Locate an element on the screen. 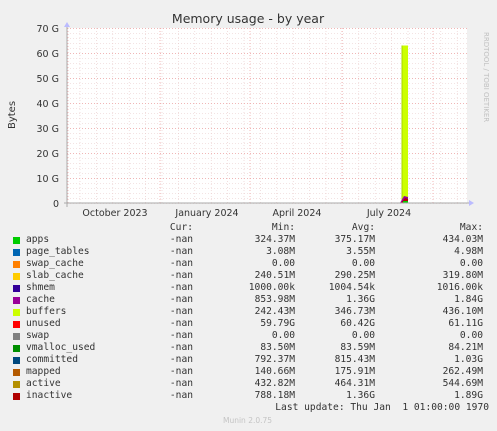 Image resolution: width=497 pixels, height=431 pixels. x-axis-arrow is located at coordinates (471, 203).